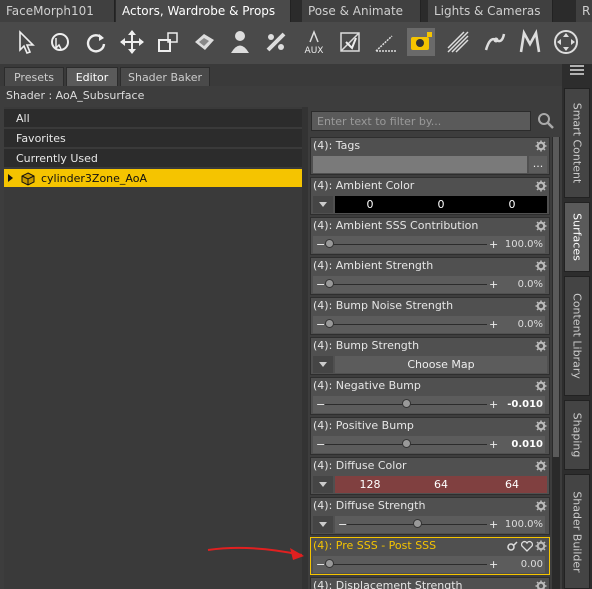 The height and width of the screenshot is (589, 592). Describe the element at coordinates (26, 42) in the screenshot. I see `node-selection-icon` at that location.